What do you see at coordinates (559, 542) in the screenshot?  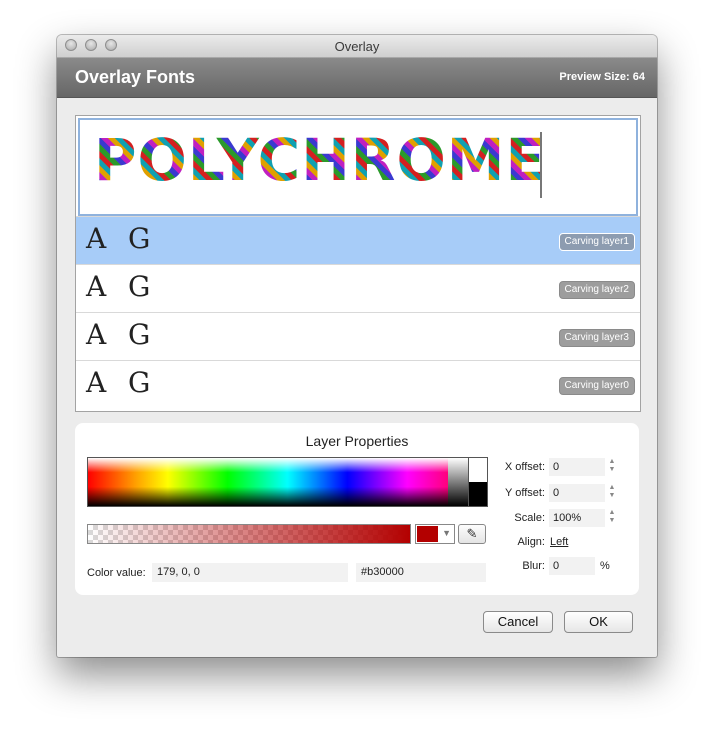 I see `align-link: Left` at bounding box center [559, 542].